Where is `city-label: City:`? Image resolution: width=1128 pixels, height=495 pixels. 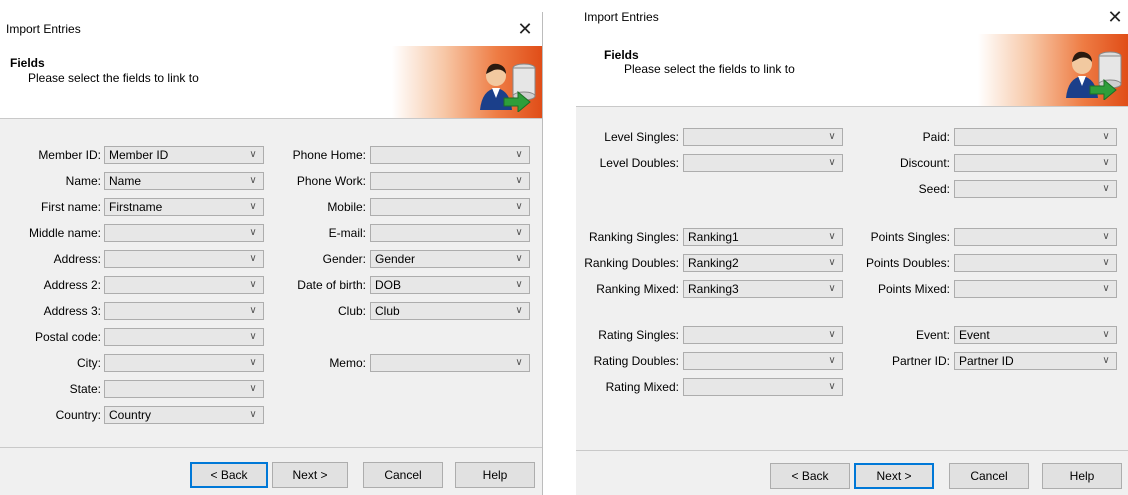 city-label: City: is located at coordinates (89, 363).